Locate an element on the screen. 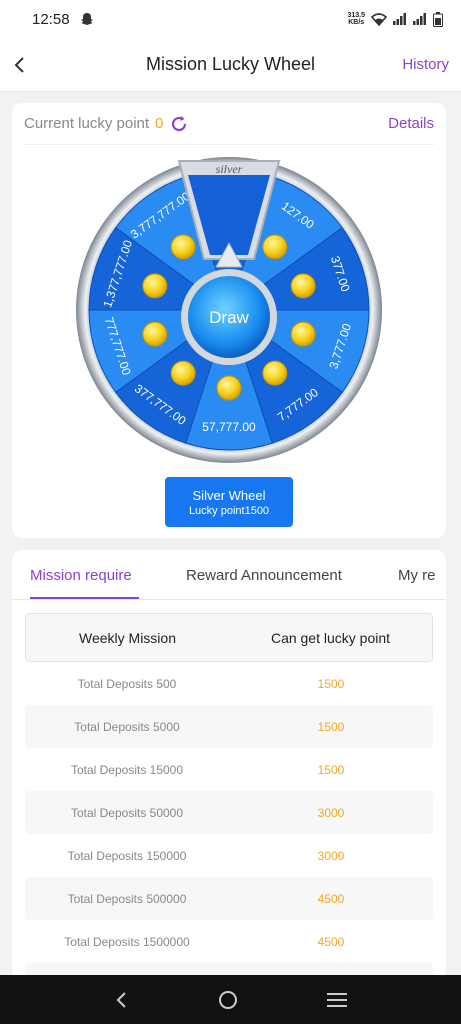  system-nav-bar is located at coordinates (230, 999).